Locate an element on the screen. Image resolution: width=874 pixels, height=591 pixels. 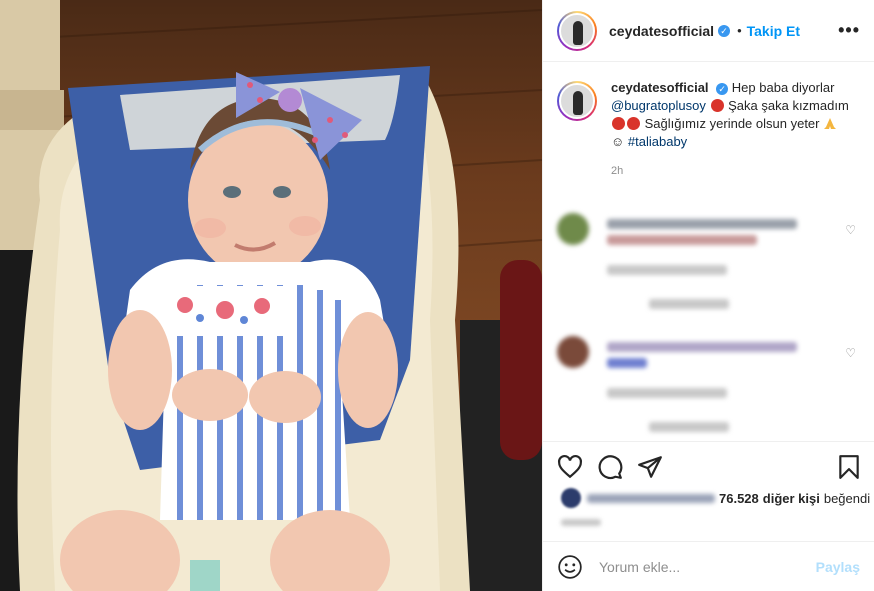
blurred-liker-name is located at coordinates (651, 498).